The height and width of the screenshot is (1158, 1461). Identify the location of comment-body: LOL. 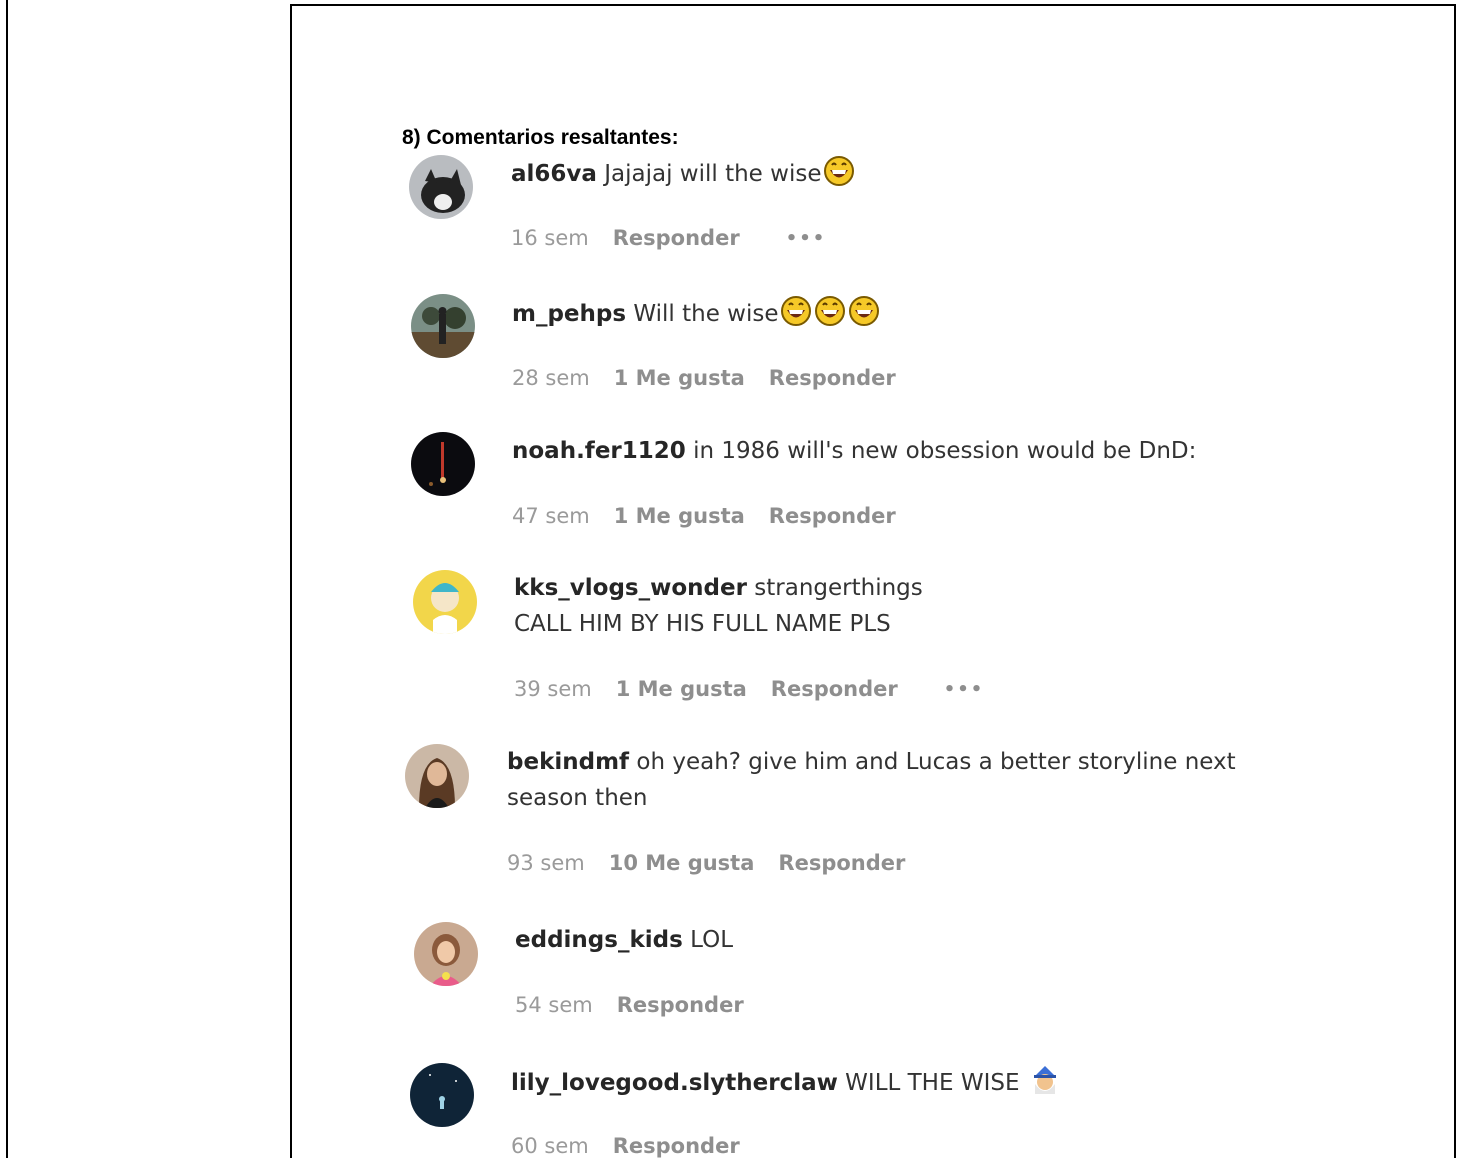
(712, 940).